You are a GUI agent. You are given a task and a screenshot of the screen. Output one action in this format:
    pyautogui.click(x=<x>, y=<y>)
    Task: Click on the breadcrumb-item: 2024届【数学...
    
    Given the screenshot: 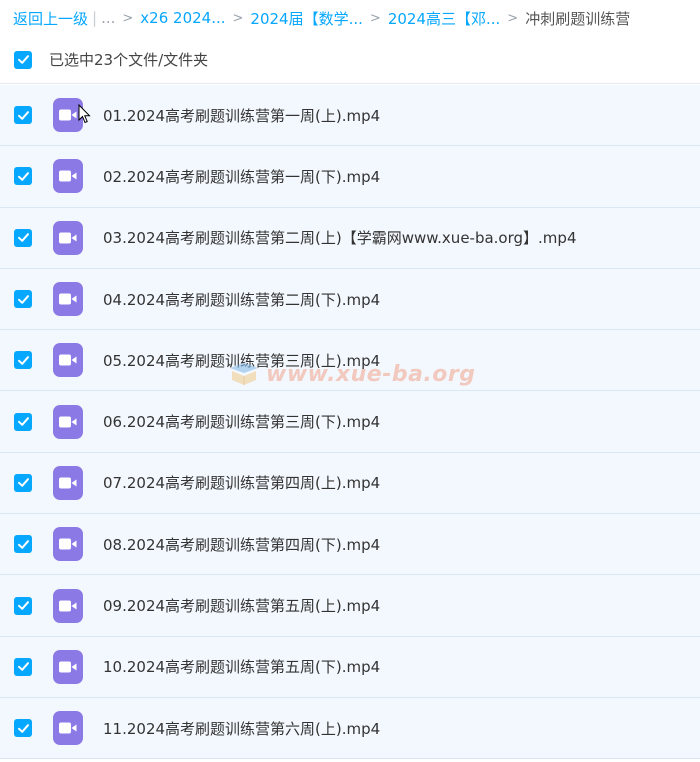 What is the action you would take?
    pyautogui.click(x=306, y=18)
    